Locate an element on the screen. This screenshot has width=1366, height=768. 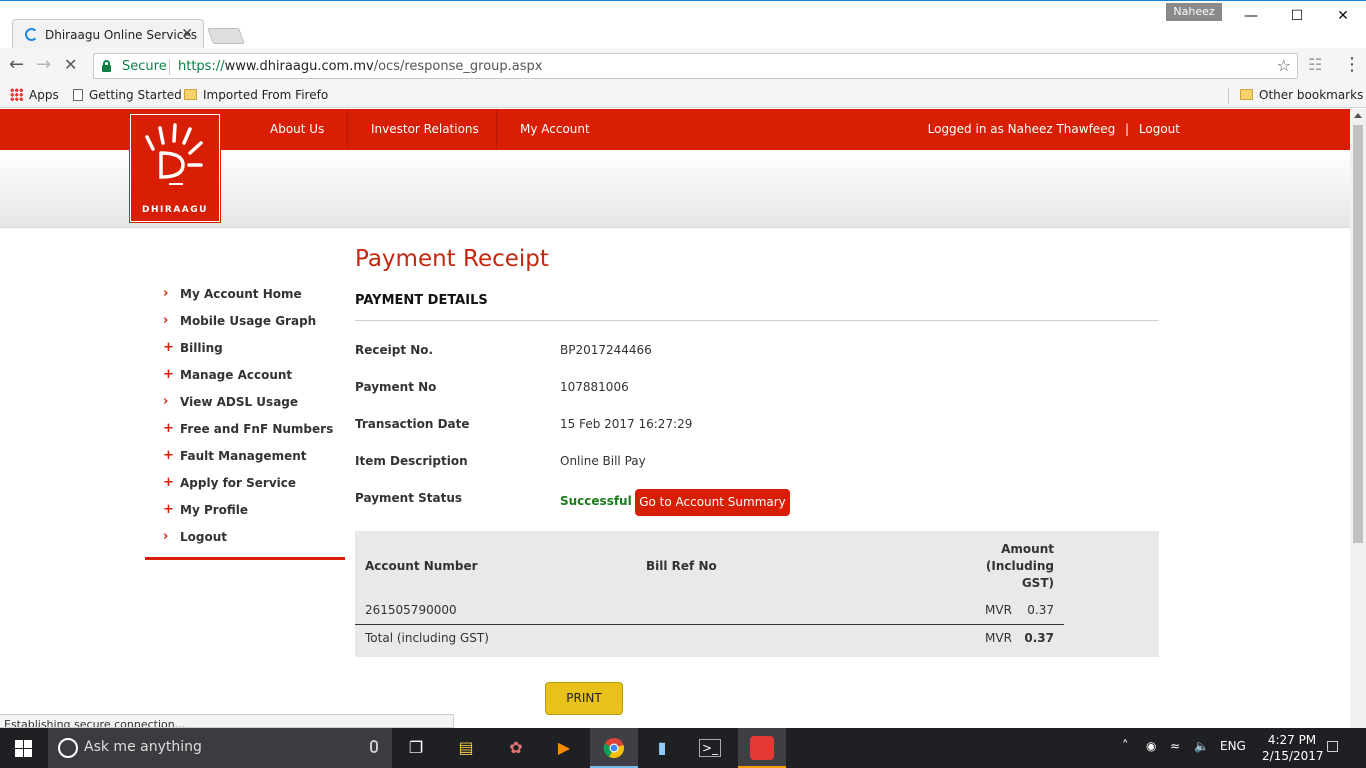
tab-close-icon: ✕ is located at coordinates (187, 34).